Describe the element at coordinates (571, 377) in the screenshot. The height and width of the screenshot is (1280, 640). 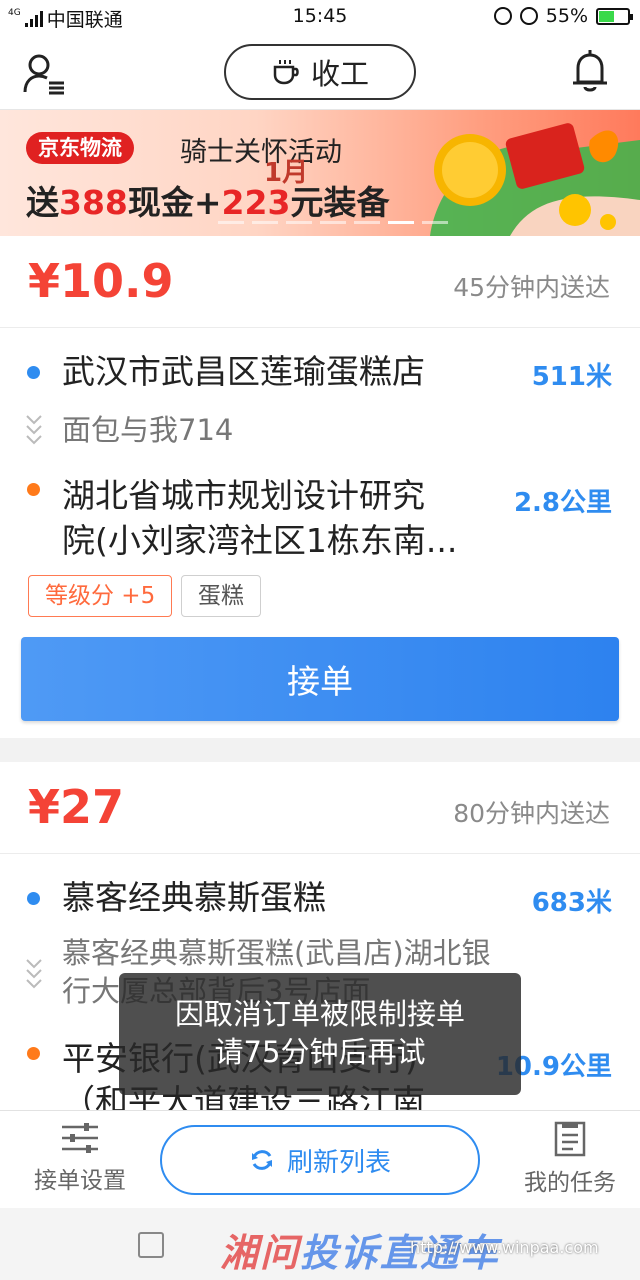
I see `pickup-distance: 511米` at that location.